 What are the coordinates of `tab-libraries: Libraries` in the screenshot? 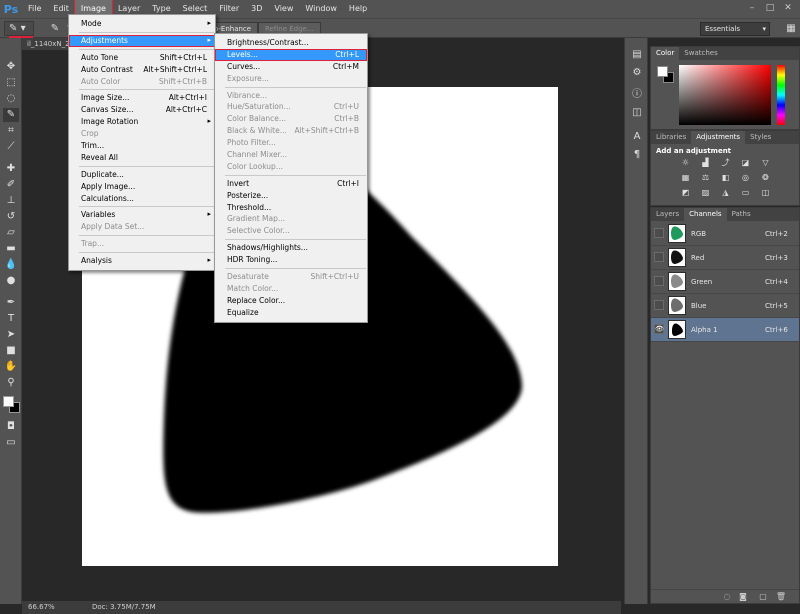 It's located at (671, 137).